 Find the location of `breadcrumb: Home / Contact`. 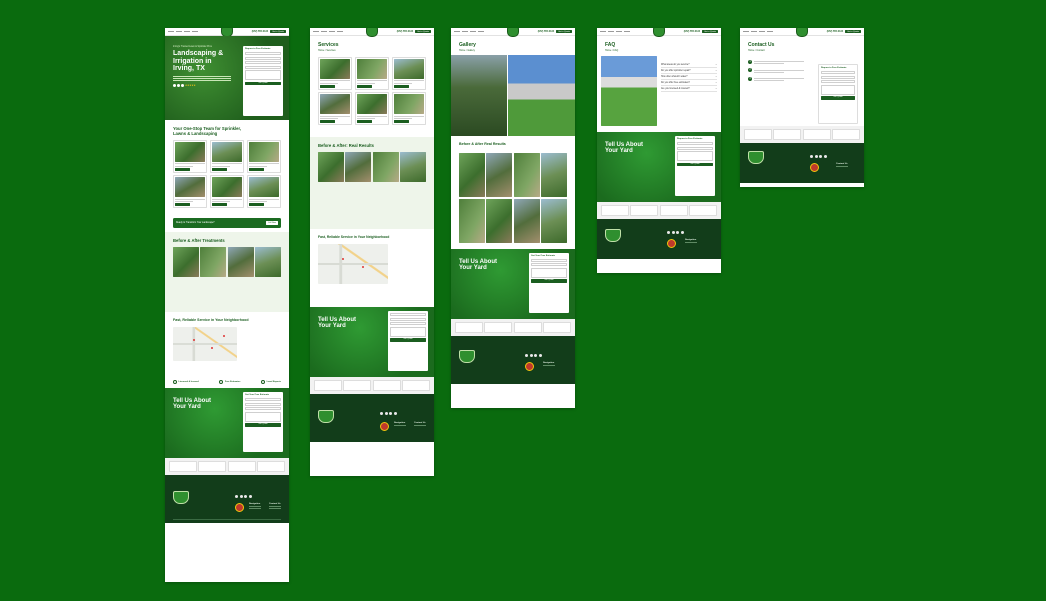

breadcrumb: Home / Contact is located at coordinates (802, 50).